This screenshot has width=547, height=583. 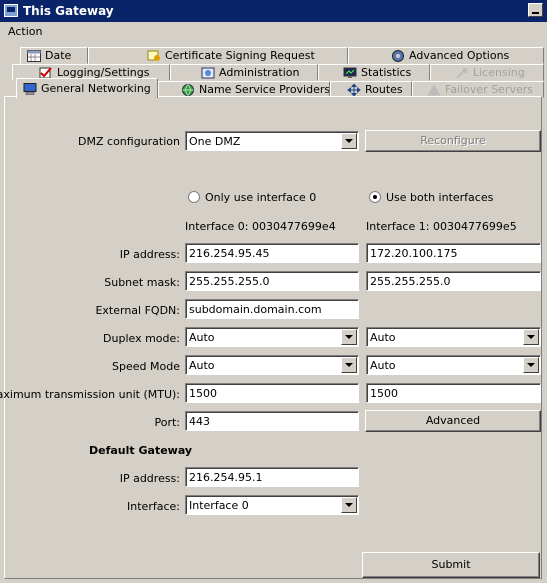 I want to click on port-field: 443, so click(x=272, y=421).